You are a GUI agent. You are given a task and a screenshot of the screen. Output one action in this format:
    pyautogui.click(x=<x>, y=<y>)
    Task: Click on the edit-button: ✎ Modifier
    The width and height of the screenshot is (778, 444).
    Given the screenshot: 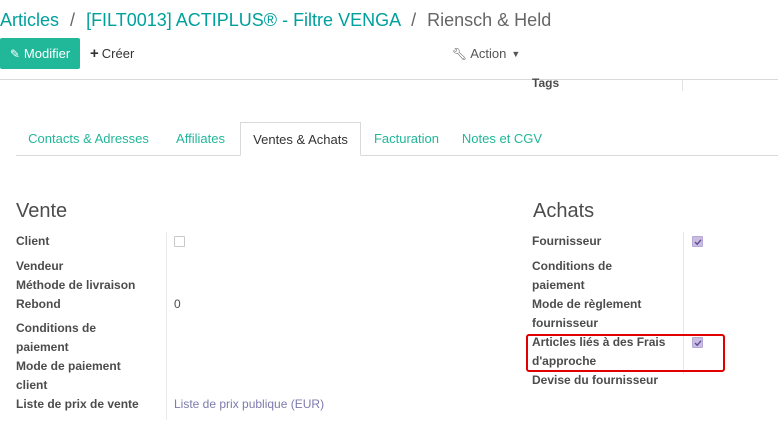 What is the action you would take?
    pyautogui.click(x=40, y=53)
    